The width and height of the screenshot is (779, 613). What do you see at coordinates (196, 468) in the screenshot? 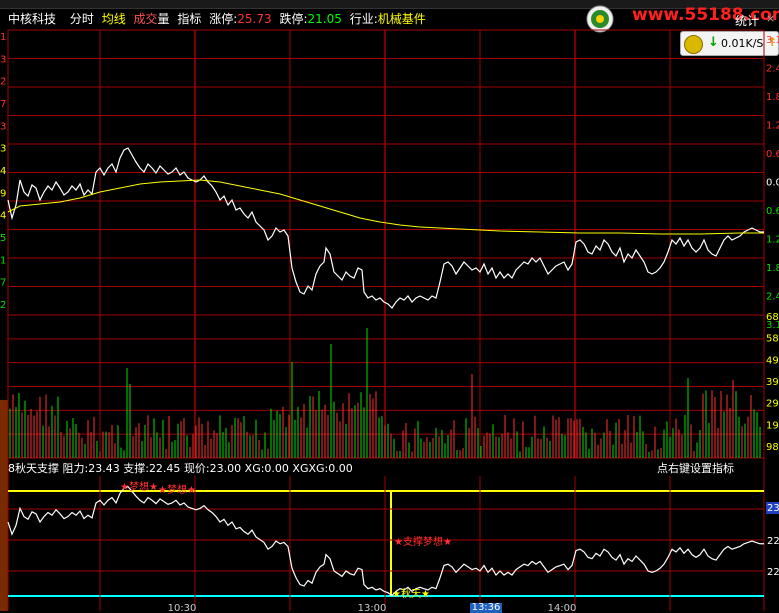
I see `price-label: 现价:` at bounding box center [196, 468].